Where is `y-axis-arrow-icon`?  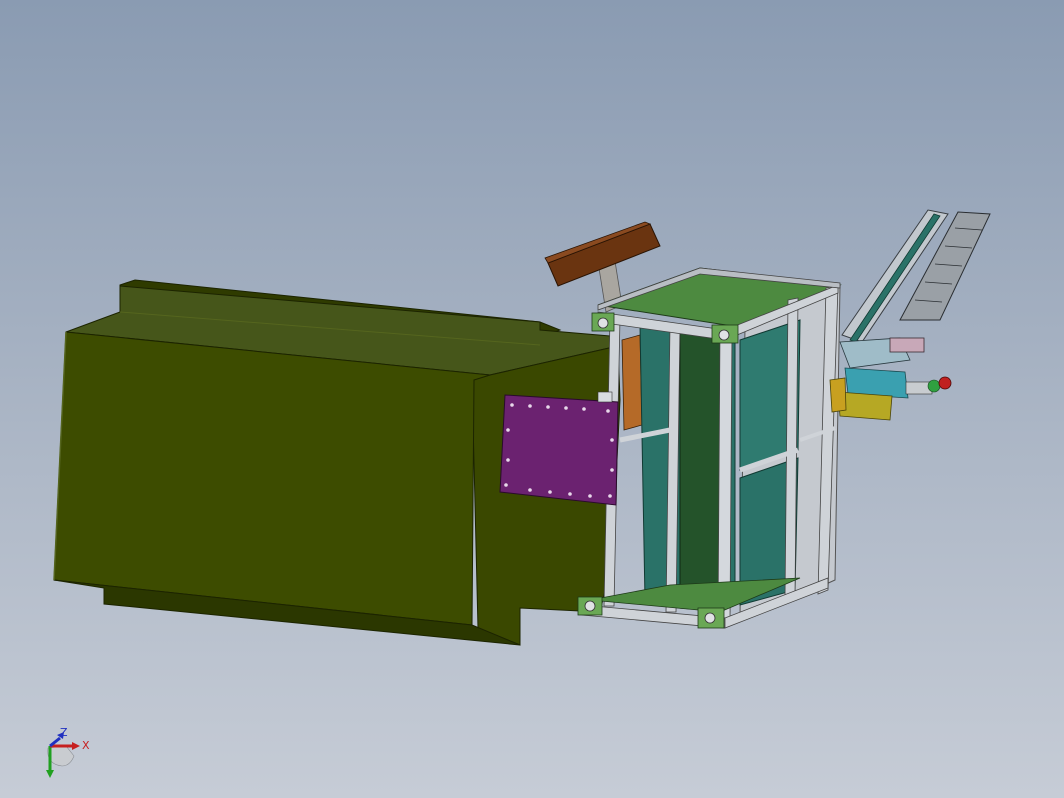
y-axis-arrow-icon is located at coordinates (50, 774).